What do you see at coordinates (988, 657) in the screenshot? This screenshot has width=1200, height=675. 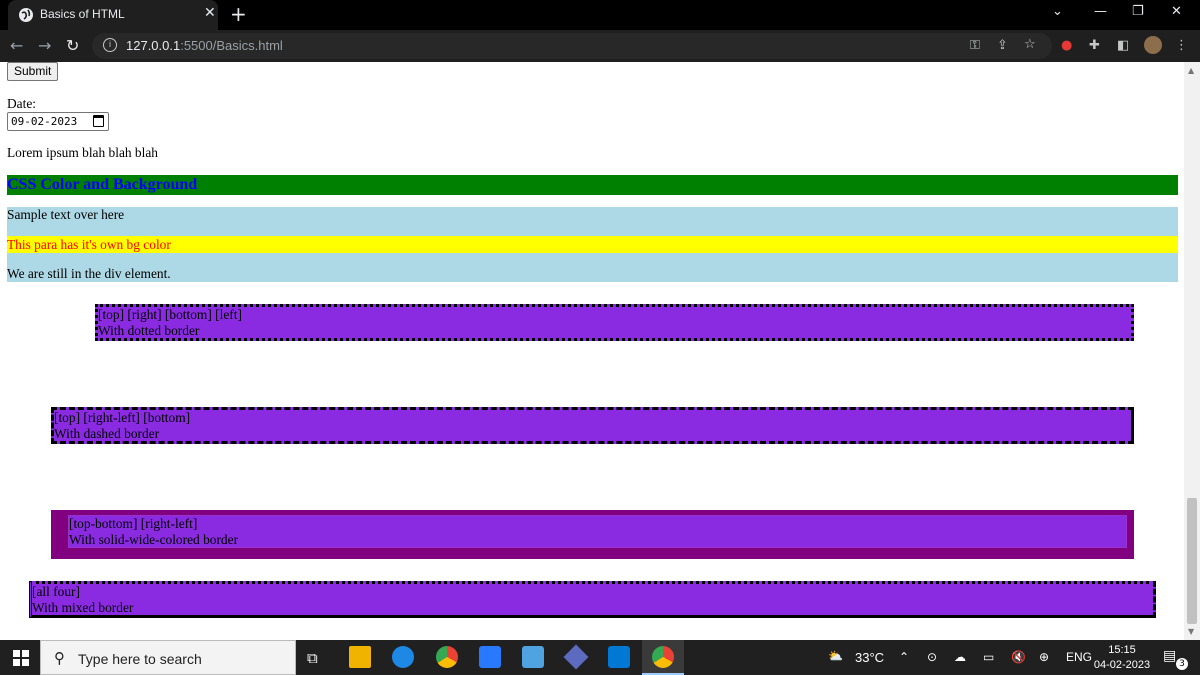 I see `battery-icon: ▭` at bounding box center [988, 657].